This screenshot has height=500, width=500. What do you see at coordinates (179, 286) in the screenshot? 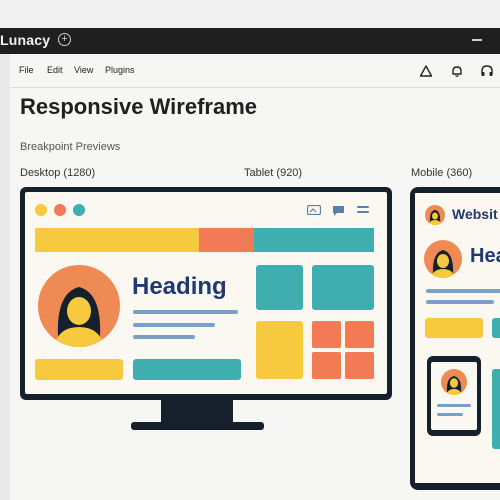
I see `hero-heading: Heading` at bounding box center [179, 286].